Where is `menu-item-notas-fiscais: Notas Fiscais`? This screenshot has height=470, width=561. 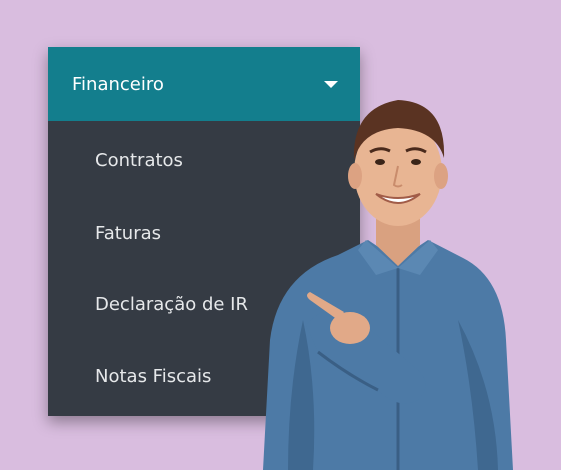
menu-item-notas-fiscais: Notas Fiscais is located at coordinates (153, 376).